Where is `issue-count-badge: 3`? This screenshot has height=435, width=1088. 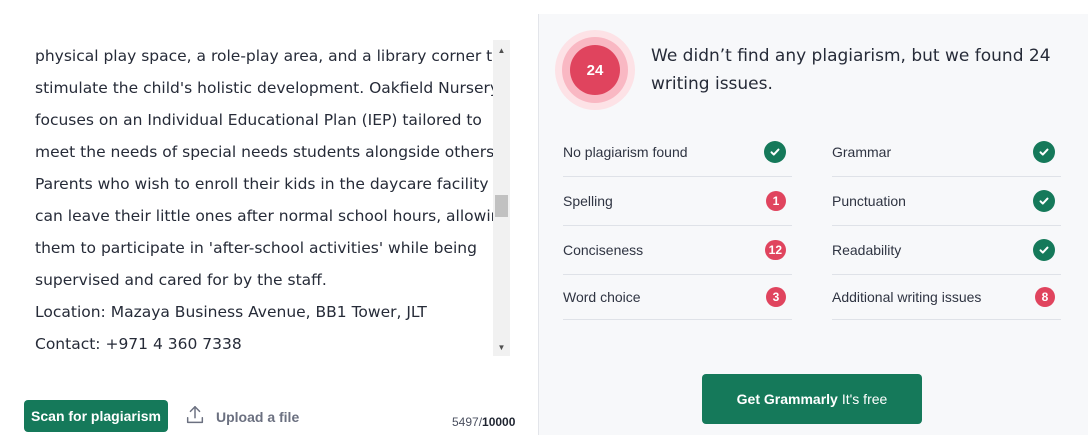 issue-count-badge: 3 is located at coordinates (776, 297).